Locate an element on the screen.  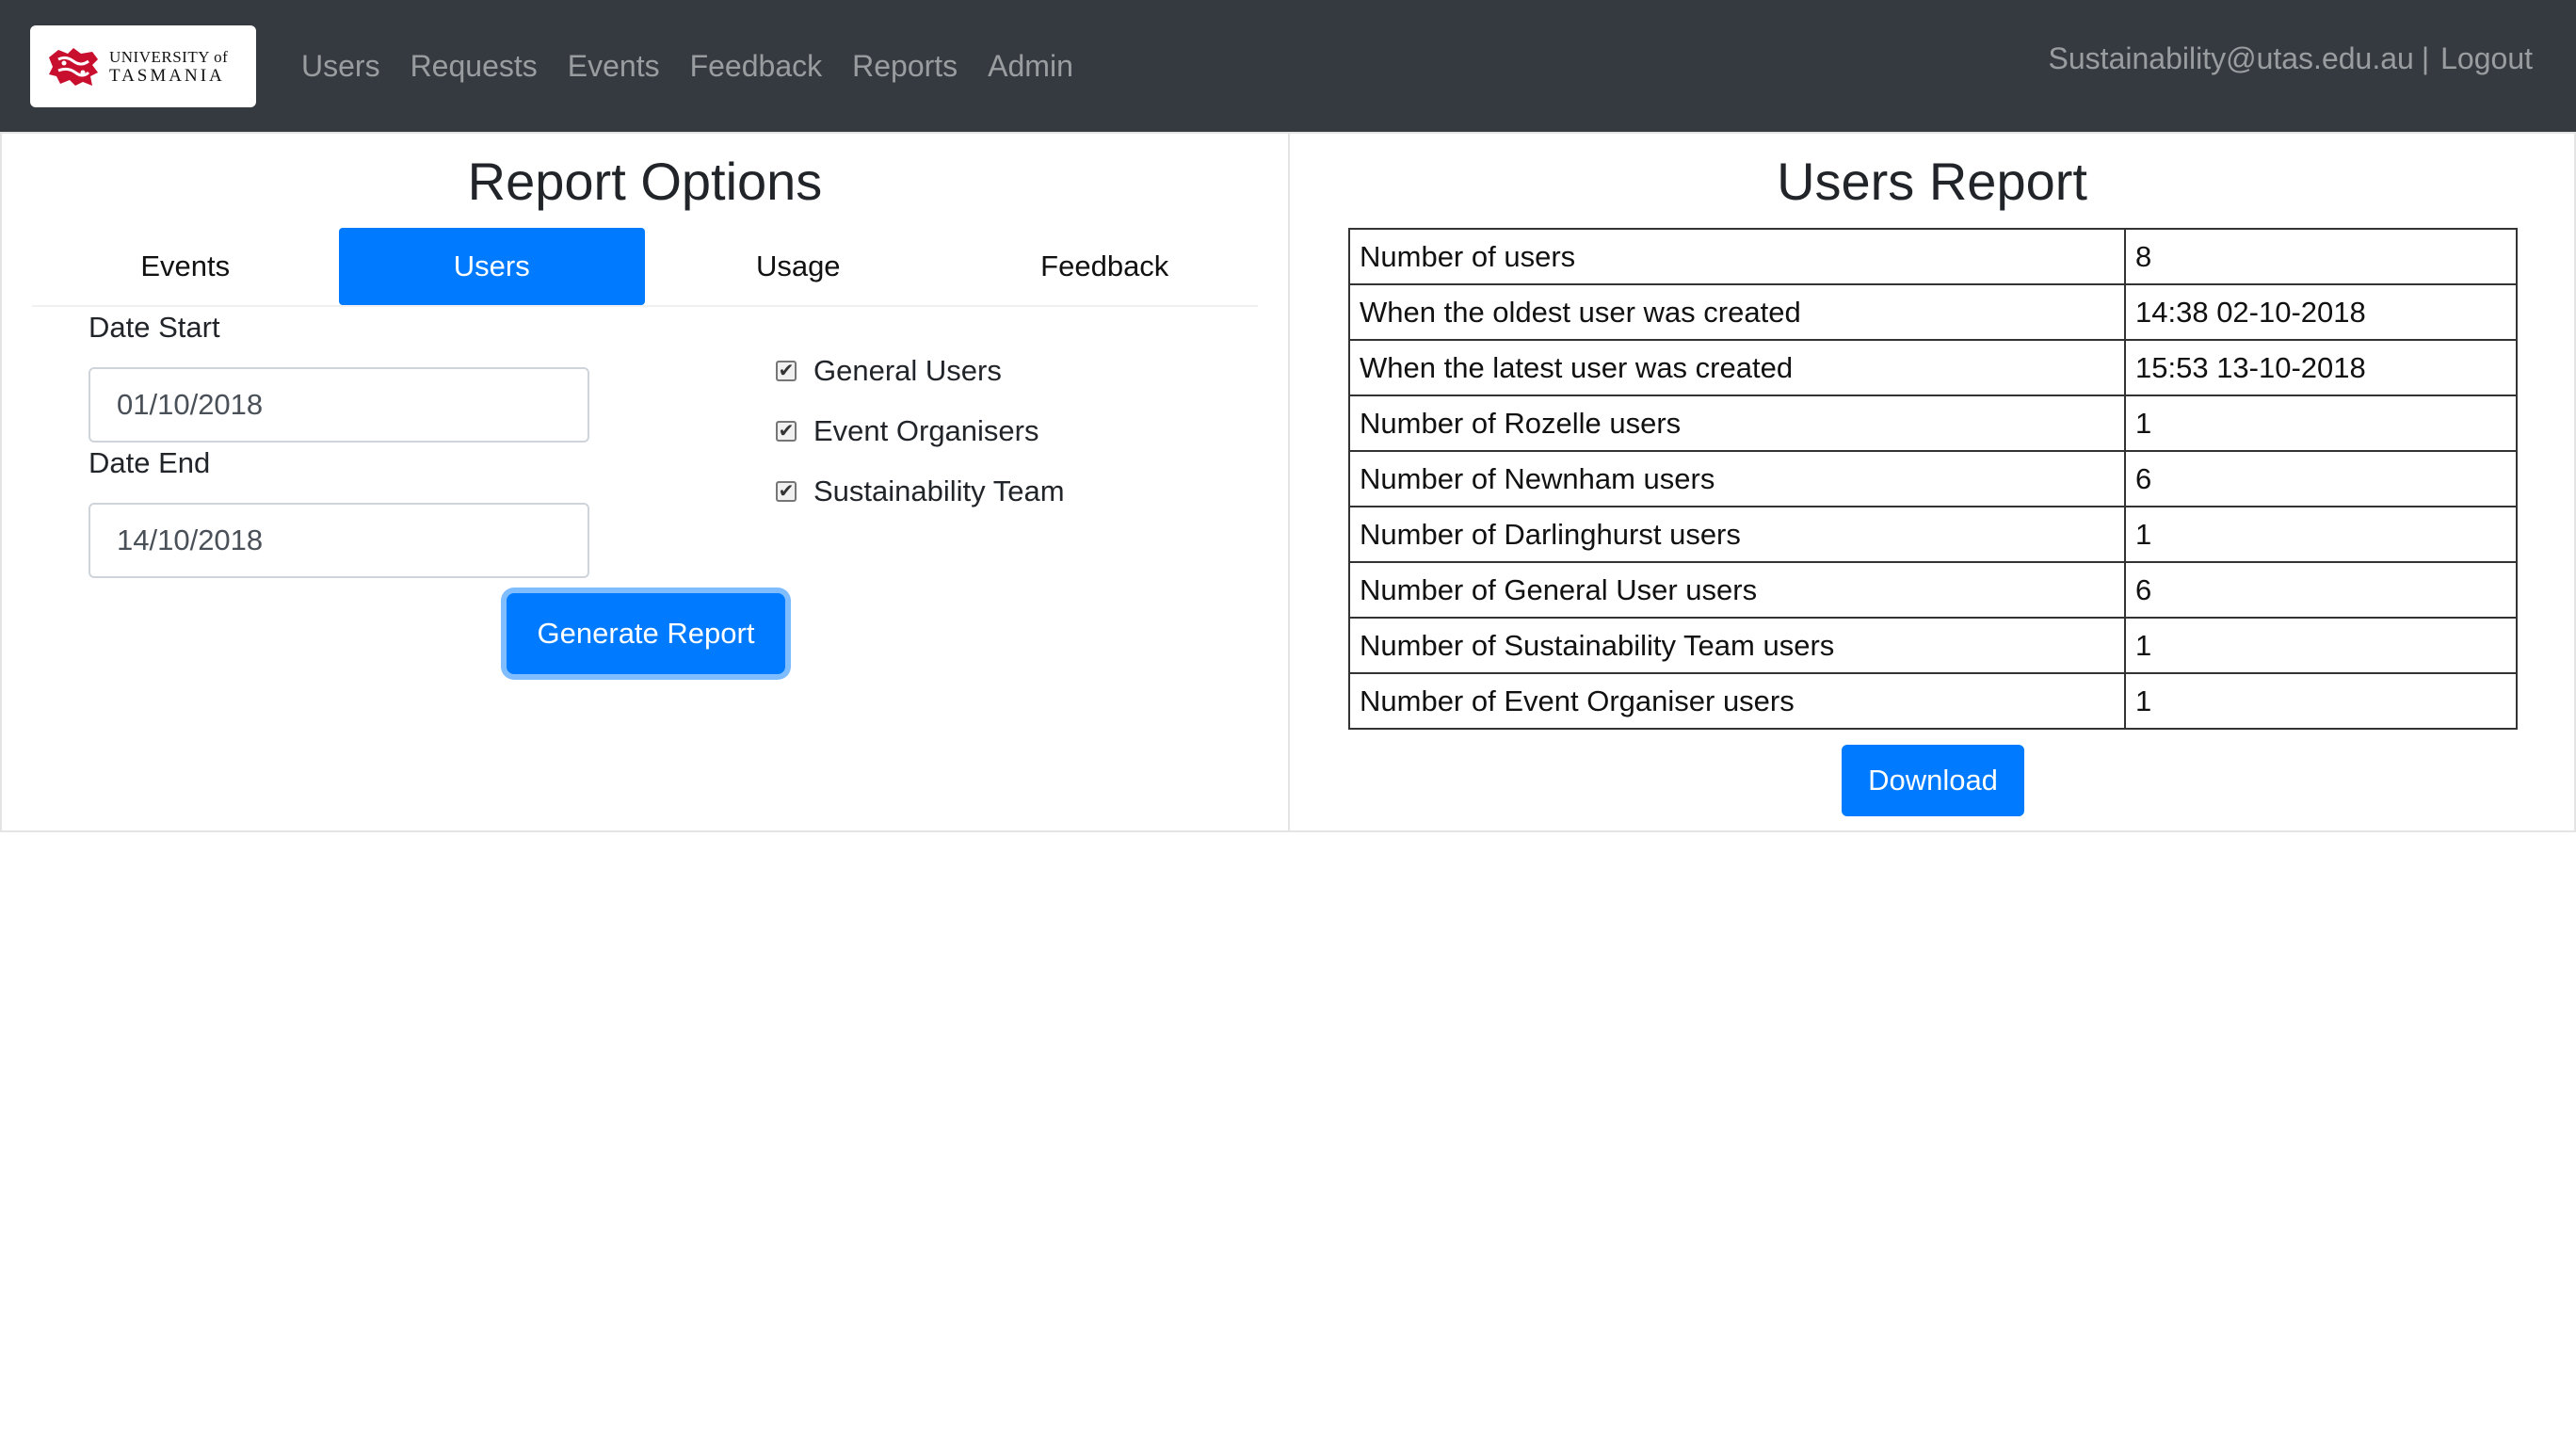
table-row: Number of Rozelle users 1 is located at coordinates (1933, 423).